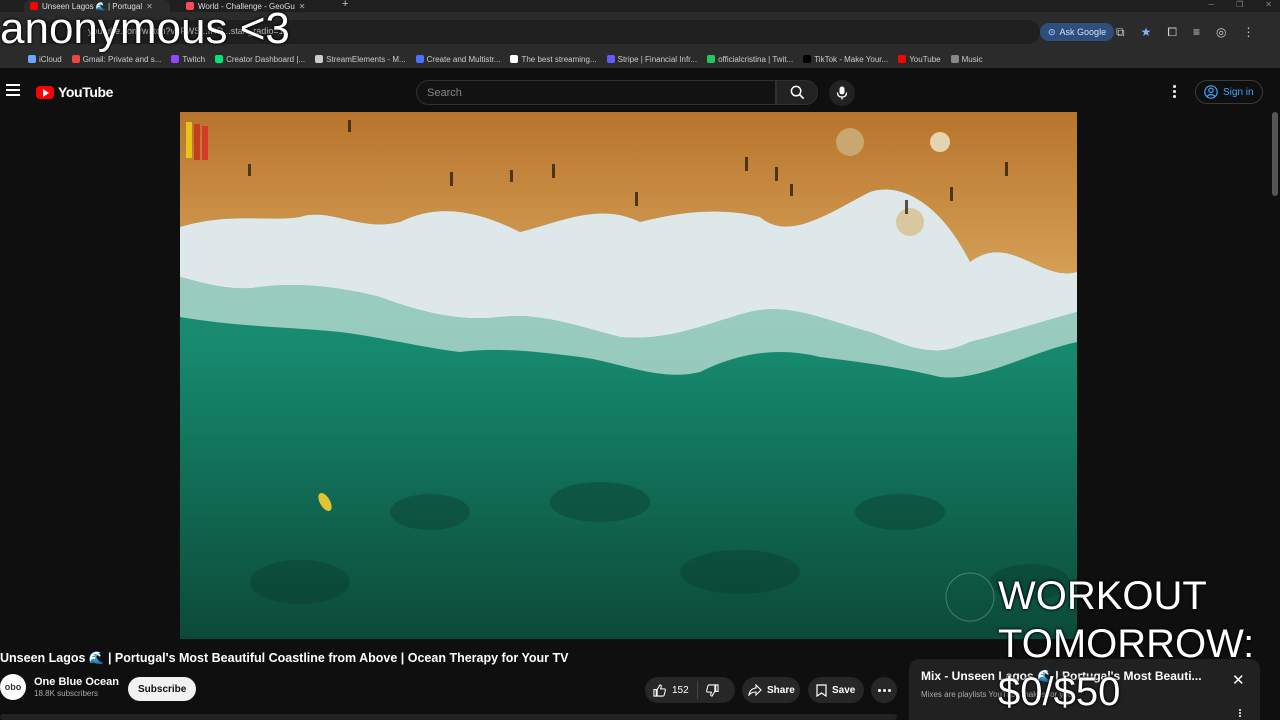 The height and width of the screenshot is (720, 1280). What do you see at coordinates (755, 690) in the screenshot?
I see `share-arrow-icon` at bounding box center [755, 690].